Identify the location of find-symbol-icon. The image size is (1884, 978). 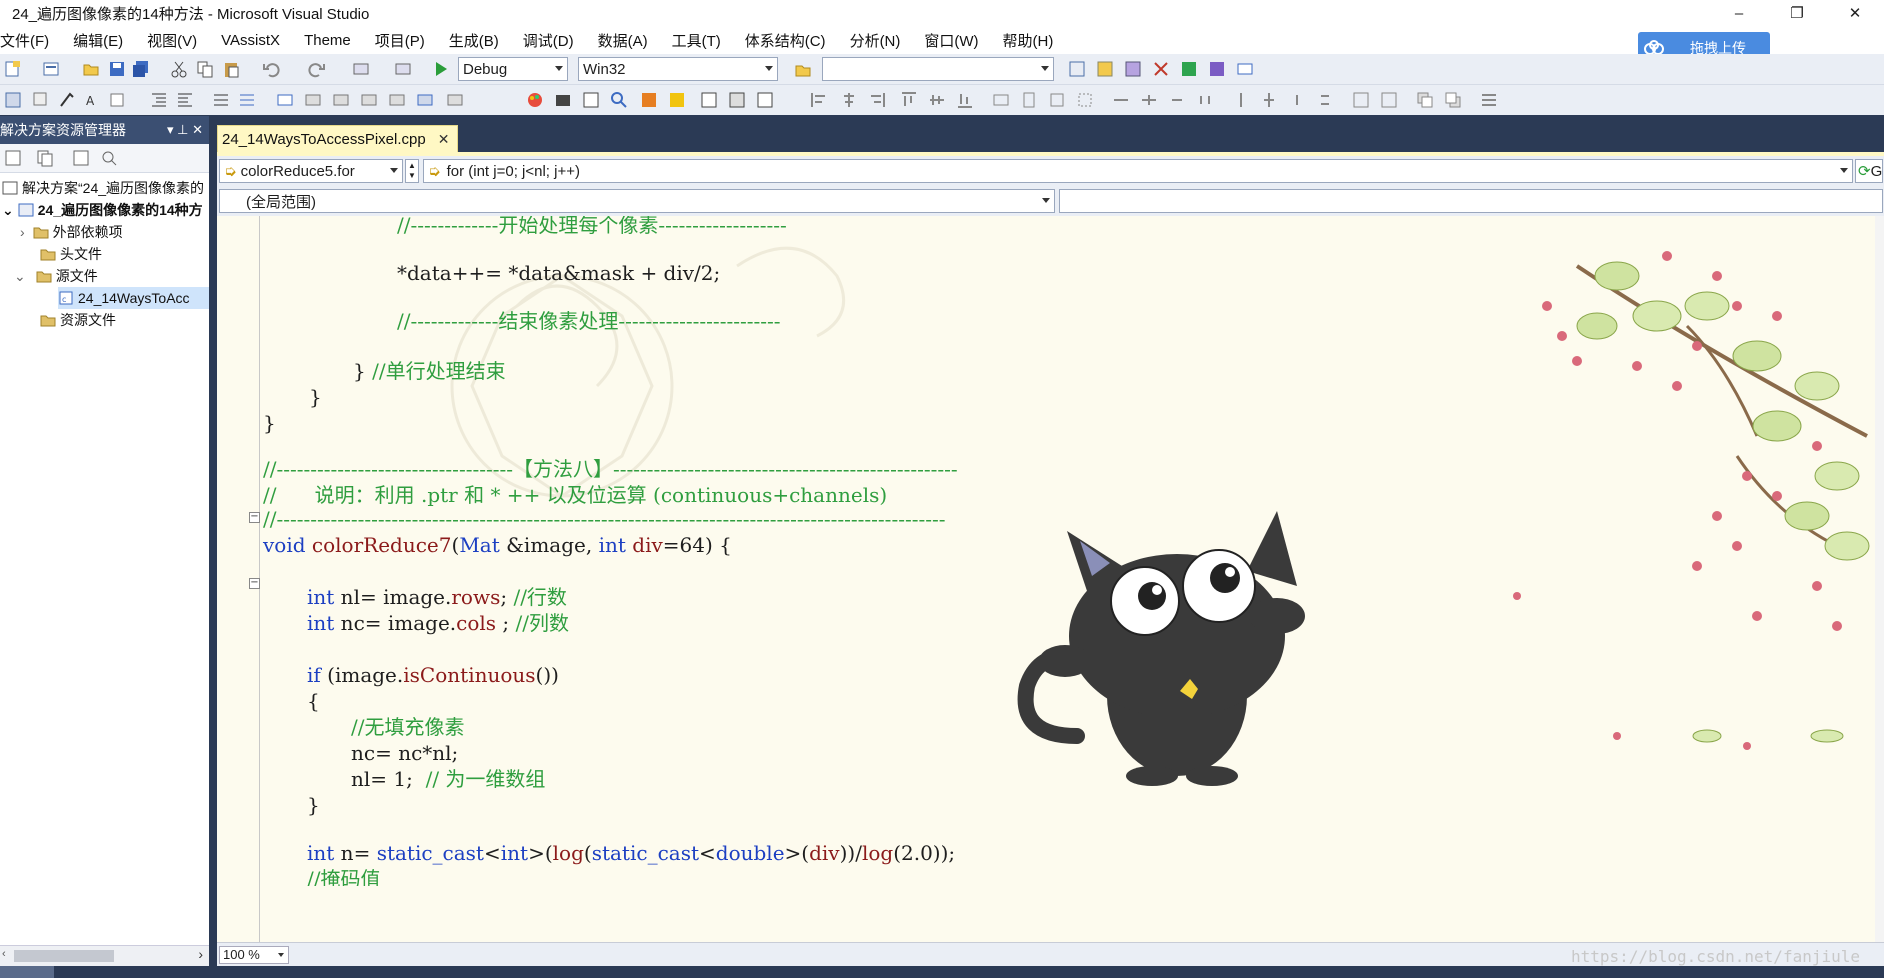
(41, 100).